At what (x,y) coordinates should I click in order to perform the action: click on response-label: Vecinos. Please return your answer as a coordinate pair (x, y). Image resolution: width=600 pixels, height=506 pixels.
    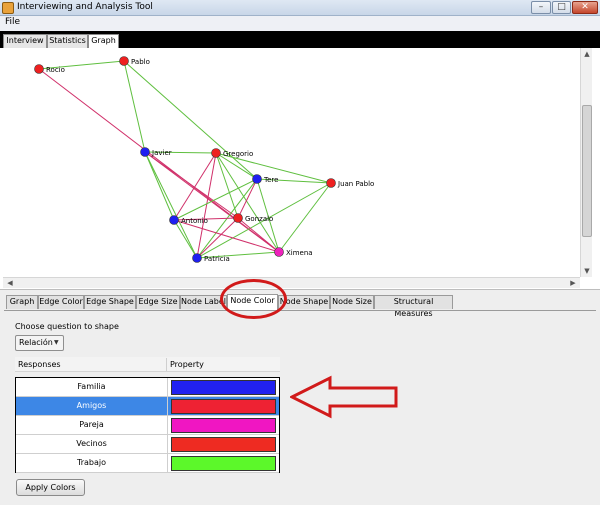
    Looking at the image, I should click on (91, 443).